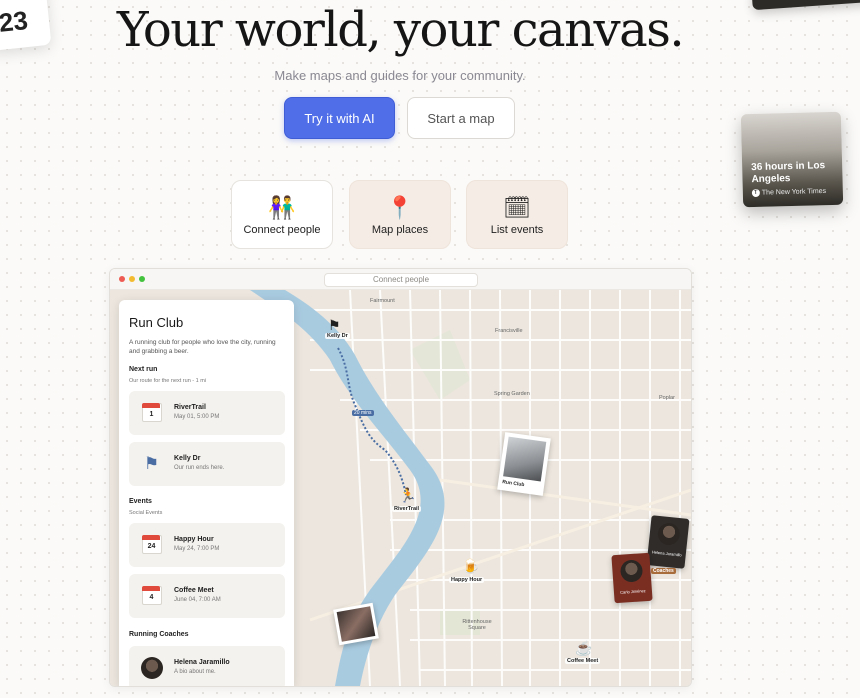 This screenshot has width=860, height=698. I want to click on coach-card-carlo: Carlo Jiménez, so click(632, 578).